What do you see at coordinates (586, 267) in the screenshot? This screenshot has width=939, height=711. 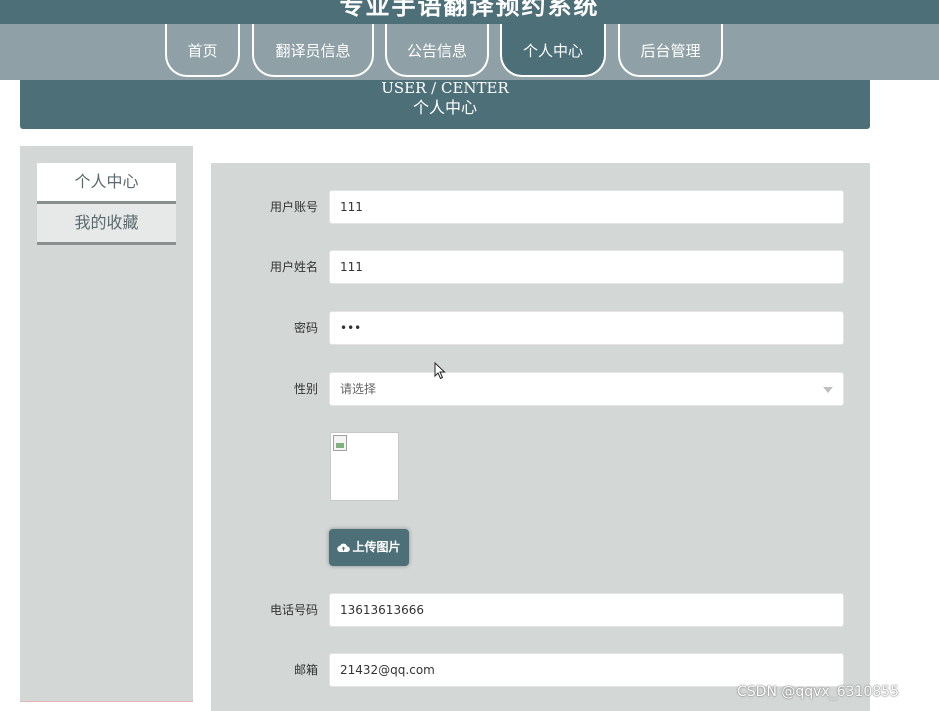 I see `name-input: 111` at bounding box center [586, 267].